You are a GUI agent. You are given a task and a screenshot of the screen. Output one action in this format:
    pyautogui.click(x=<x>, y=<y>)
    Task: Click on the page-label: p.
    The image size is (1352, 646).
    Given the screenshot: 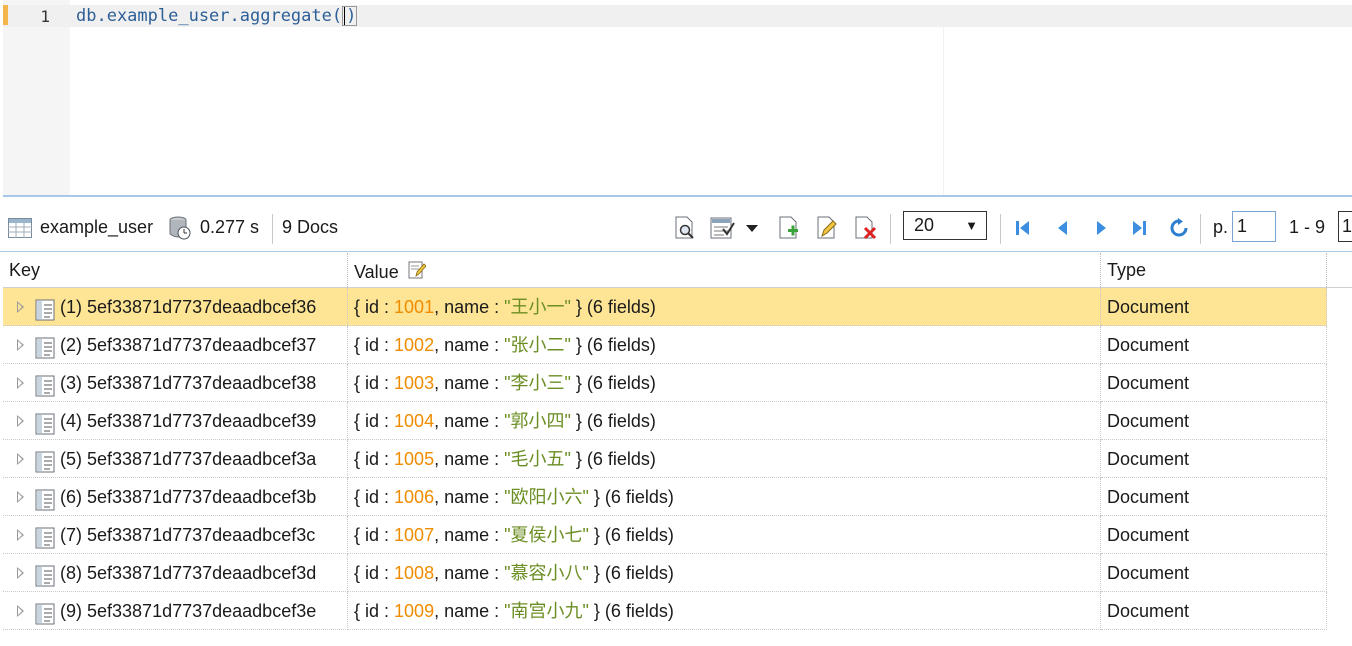 What is the action you would take?
    pyautogui.click(x=1221, y=226)
    